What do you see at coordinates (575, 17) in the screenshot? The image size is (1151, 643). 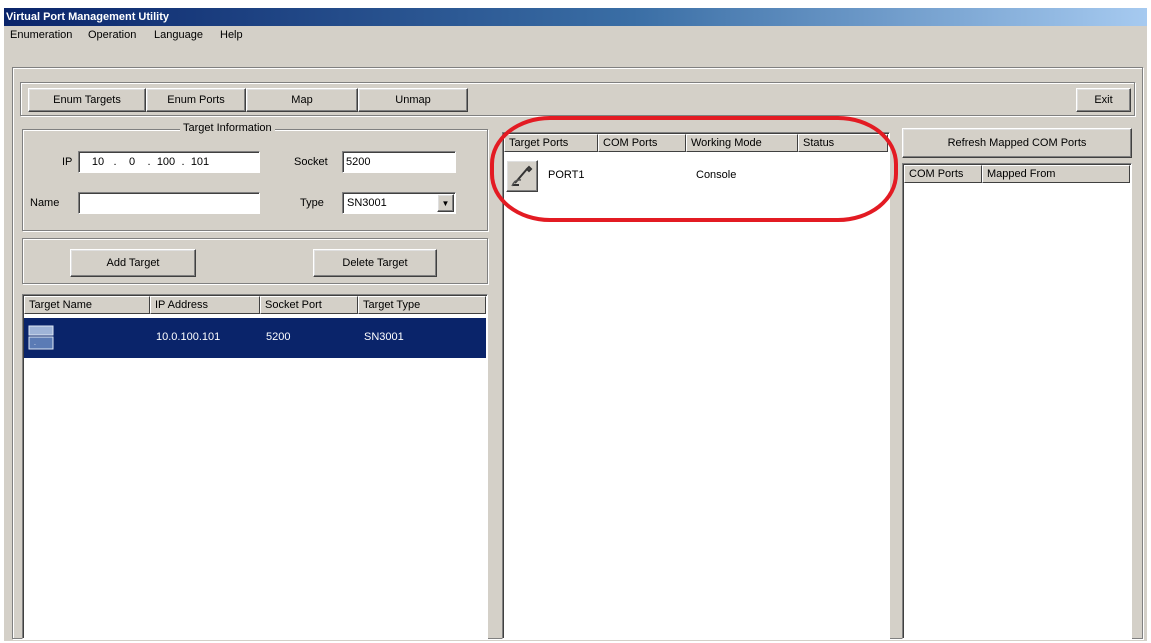 I see `window-title: Virtual Port Management Utility` at bounding box center [575, 17].